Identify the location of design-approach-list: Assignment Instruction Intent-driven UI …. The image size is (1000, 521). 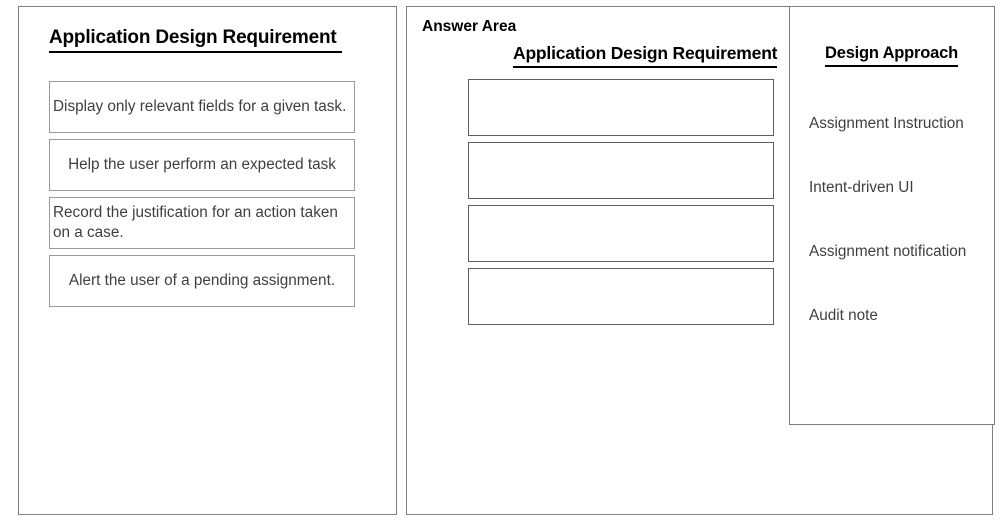
(898, 220).